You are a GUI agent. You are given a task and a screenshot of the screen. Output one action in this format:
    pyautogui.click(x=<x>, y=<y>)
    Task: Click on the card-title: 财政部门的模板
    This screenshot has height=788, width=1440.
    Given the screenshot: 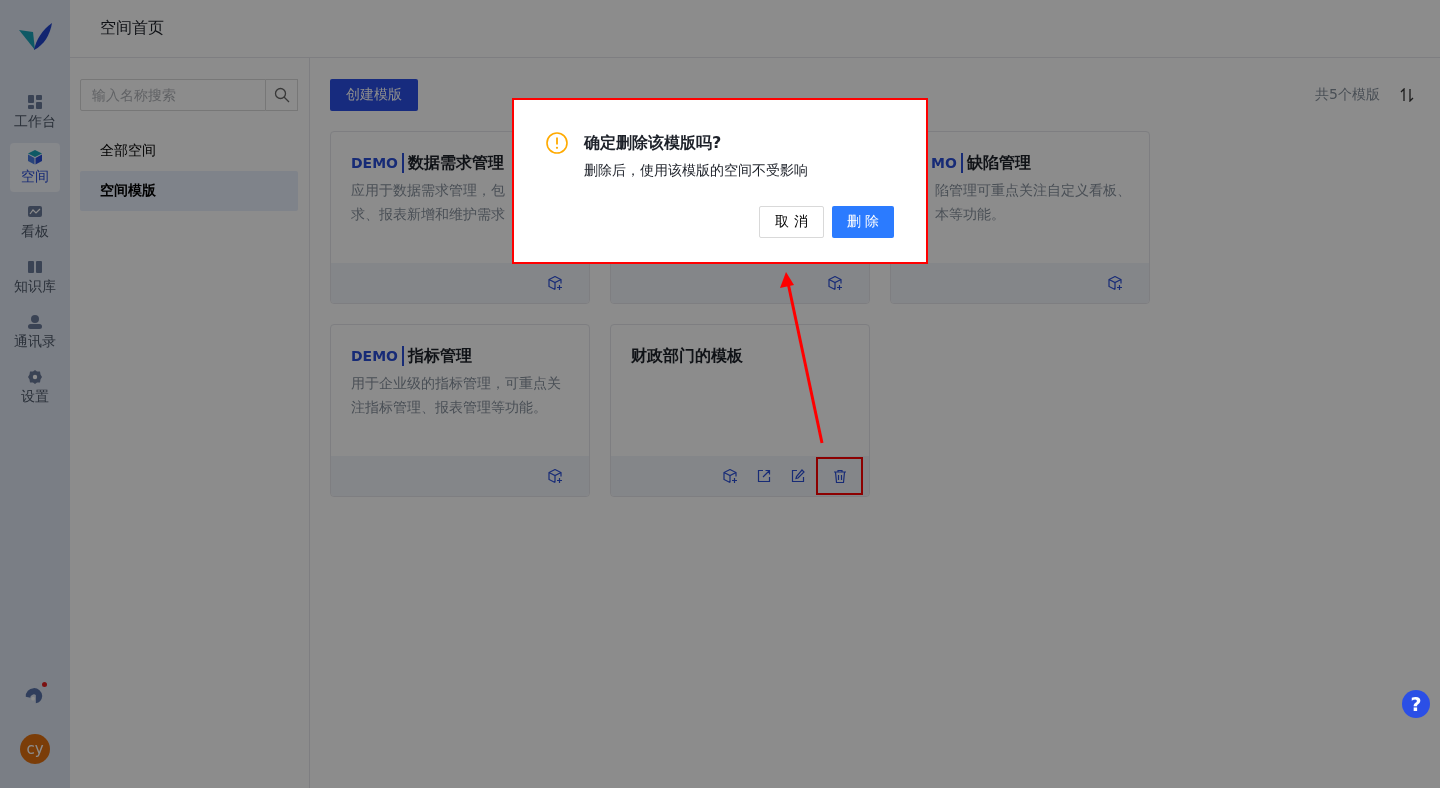 What is the action you would take?
    pyautogui.click(x=687, y=356)
    